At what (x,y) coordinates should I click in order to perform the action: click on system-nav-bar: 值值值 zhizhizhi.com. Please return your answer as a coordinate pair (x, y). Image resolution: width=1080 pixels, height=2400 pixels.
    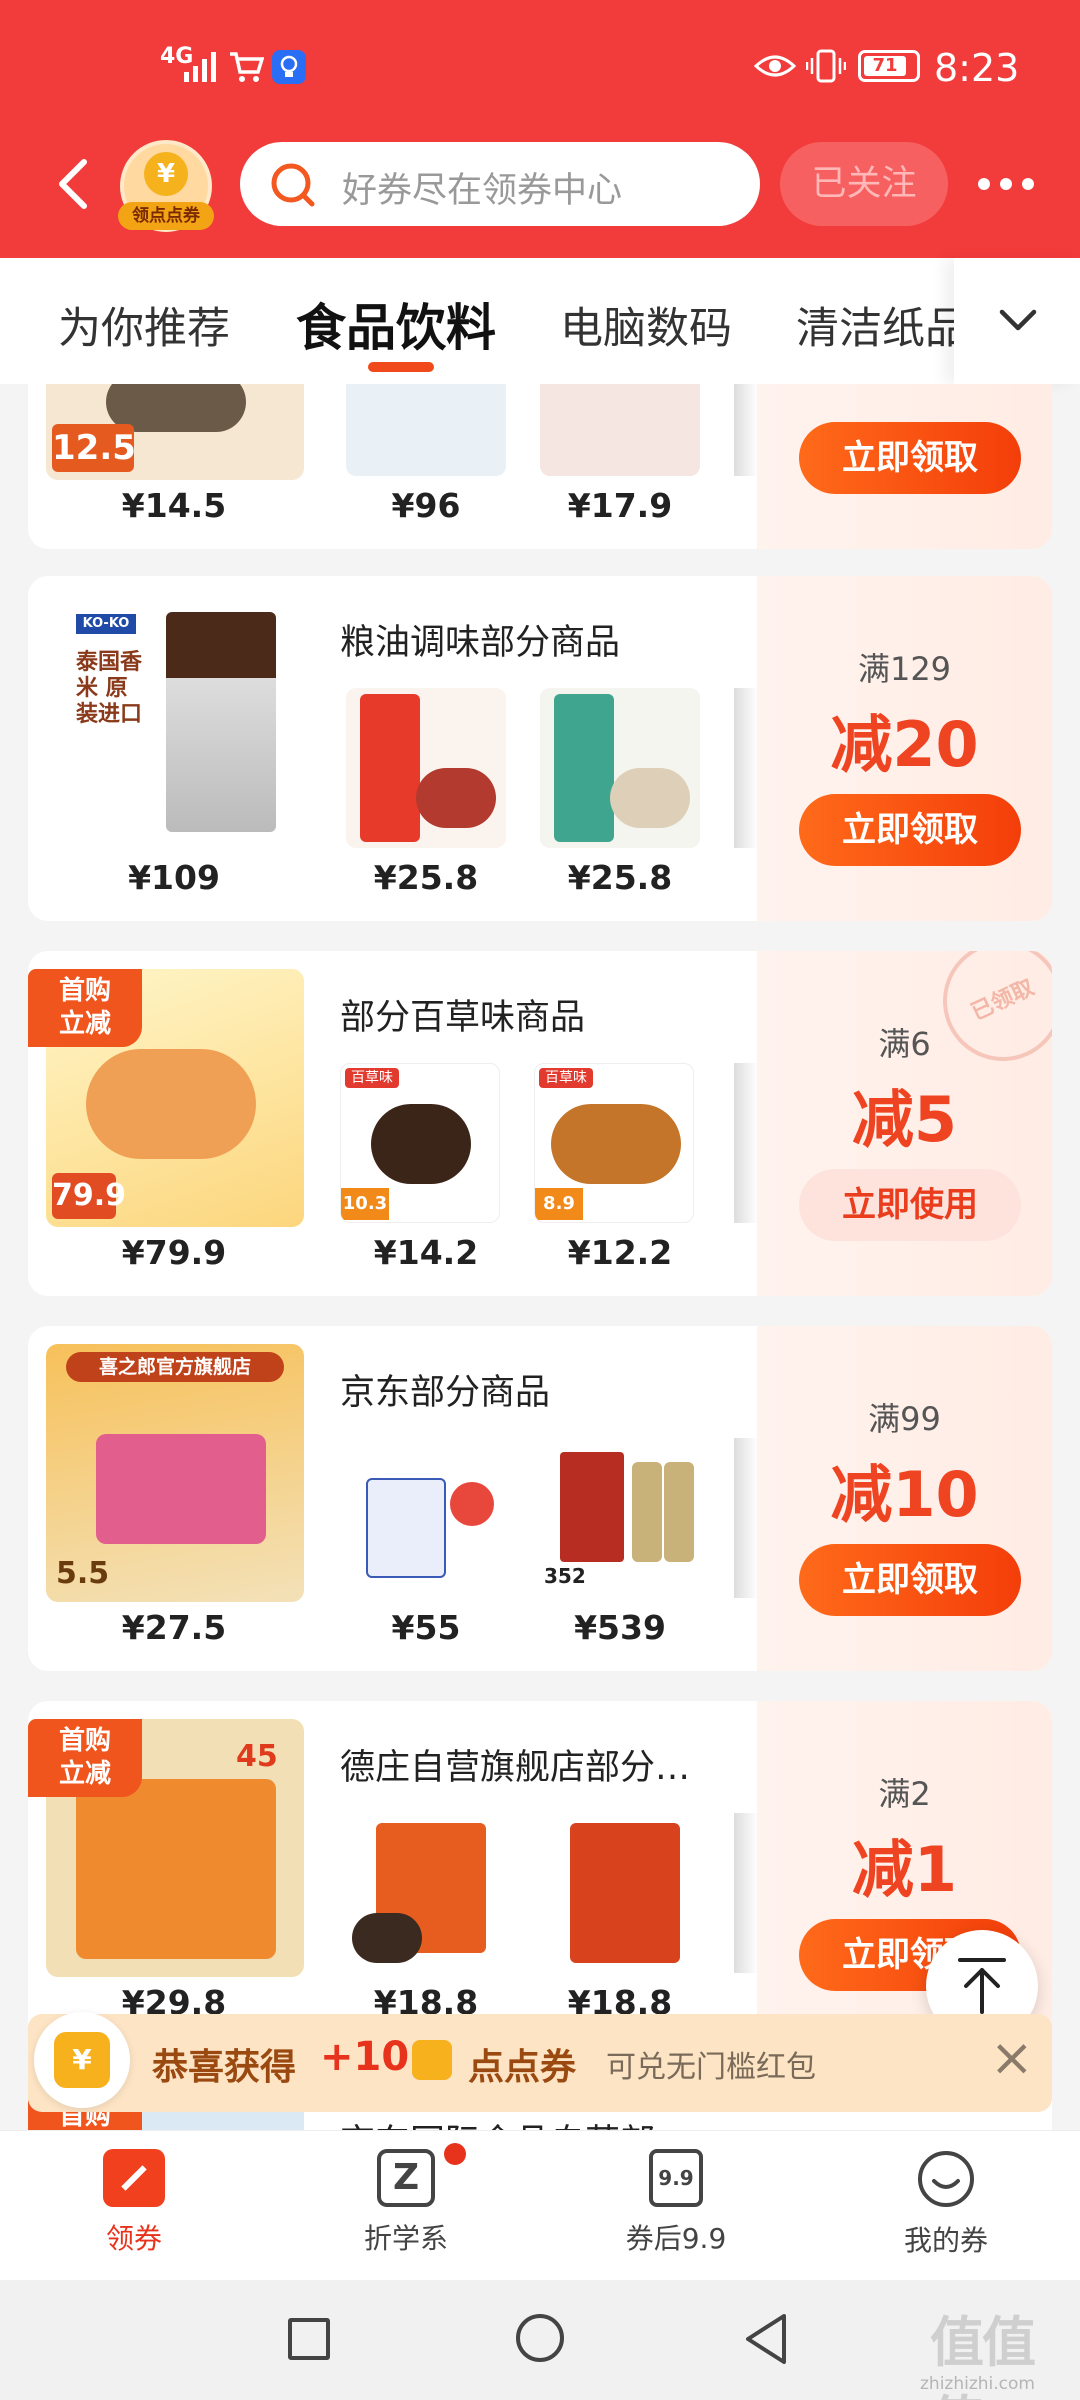
    Looking at the image, I should click on (540, 2340).